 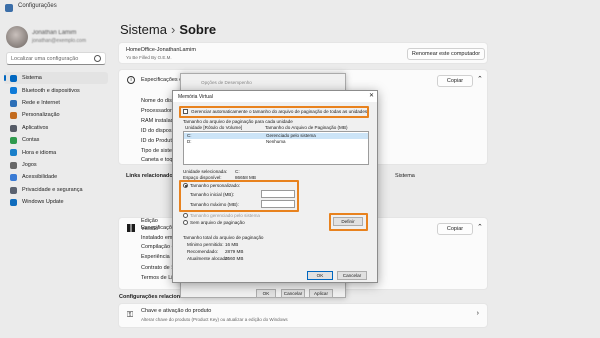 What do you see at coordinates (234, 258) in the screenshot?
I see `cur-value: 2560 MB` at bounding box center [234, 258].